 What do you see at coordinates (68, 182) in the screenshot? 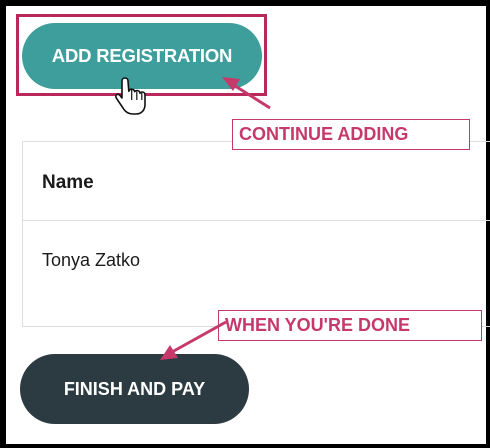
I see `name-column-header: Name` at bounding box center [68, 182].